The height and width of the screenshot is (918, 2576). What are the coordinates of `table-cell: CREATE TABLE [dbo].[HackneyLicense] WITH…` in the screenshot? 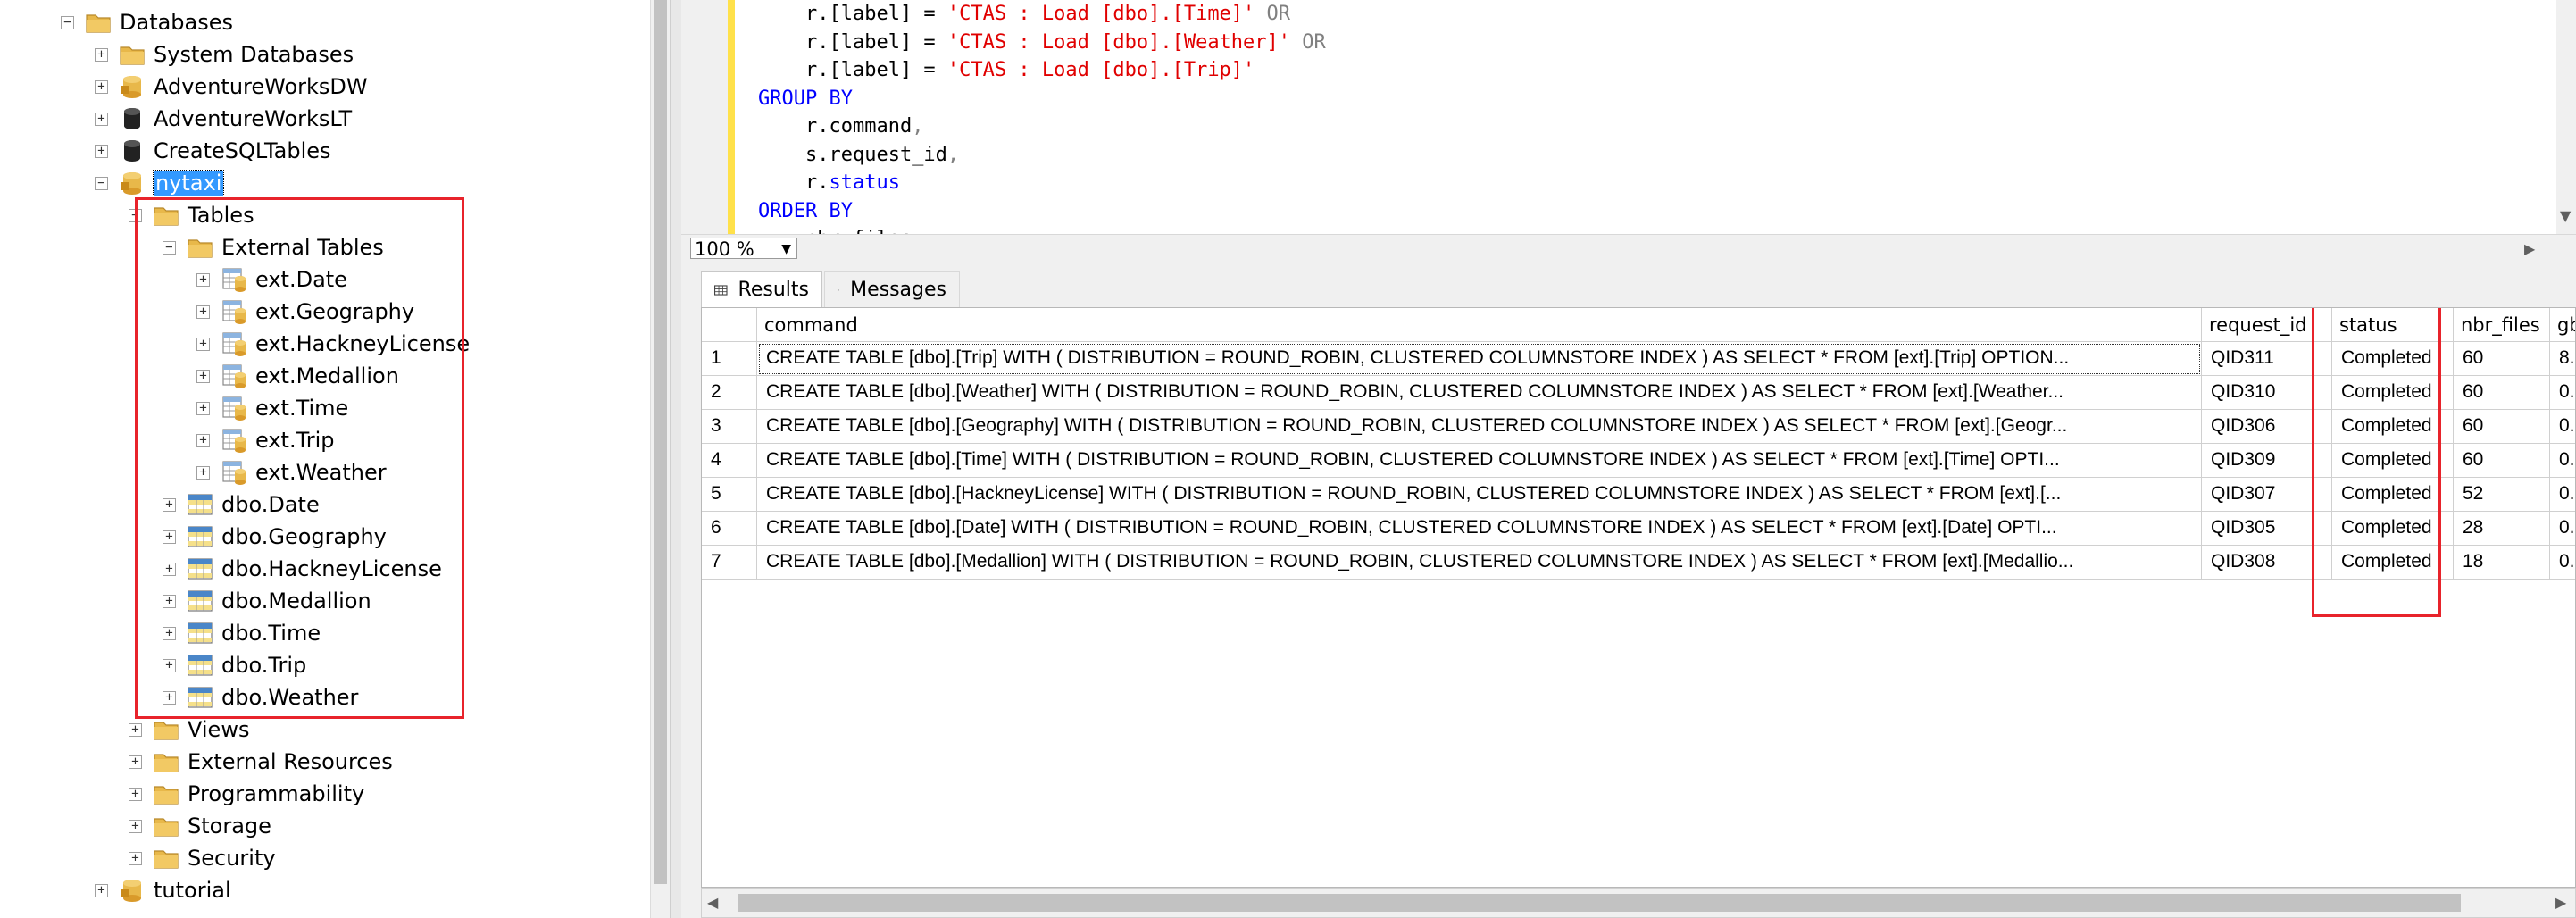 It's located at (1479, 495).